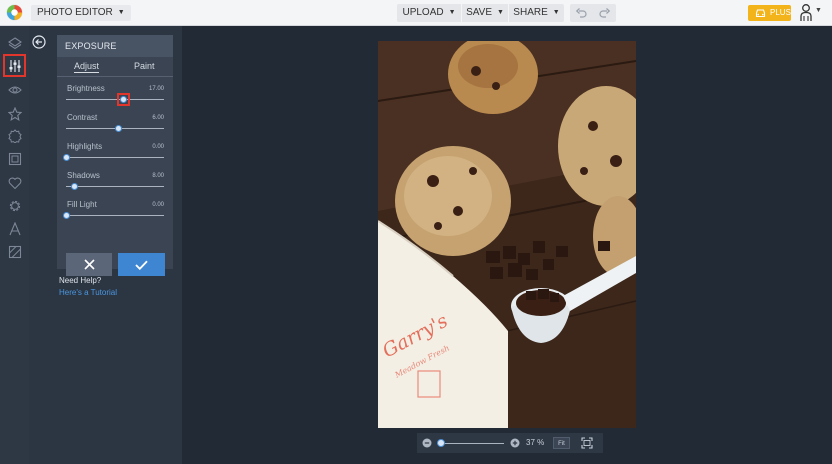 Image resolution: width=832 pixels, height=464 pixels. Describe the element at coordinates (593, 13) in the screenshot. I see `undo-redo-group` at that location.